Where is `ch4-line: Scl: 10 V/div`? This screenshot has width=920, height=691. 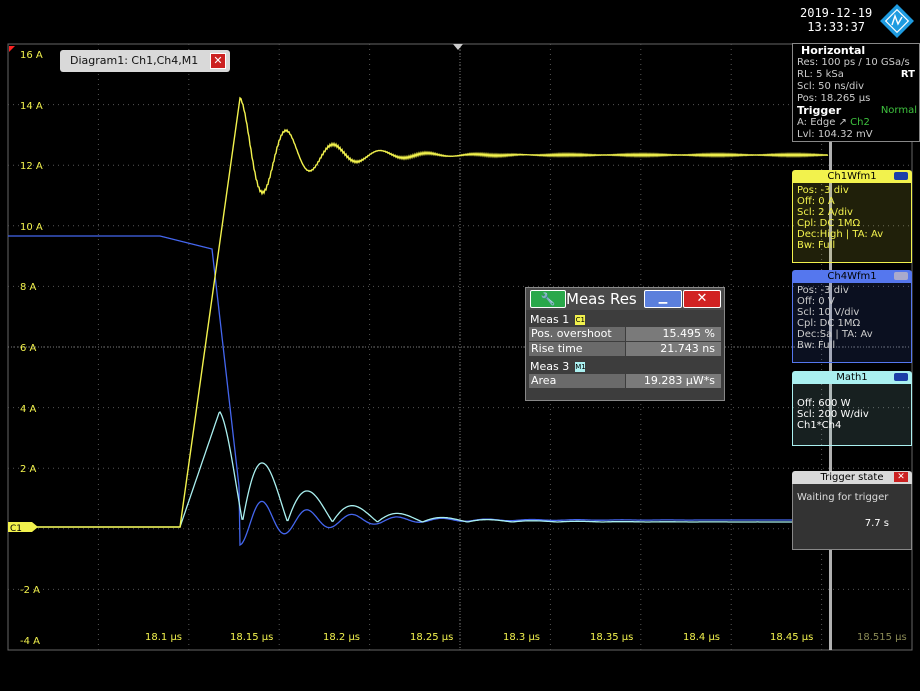
ch4-line: Scl: 10 V/div is located at coordinates (828, 312).